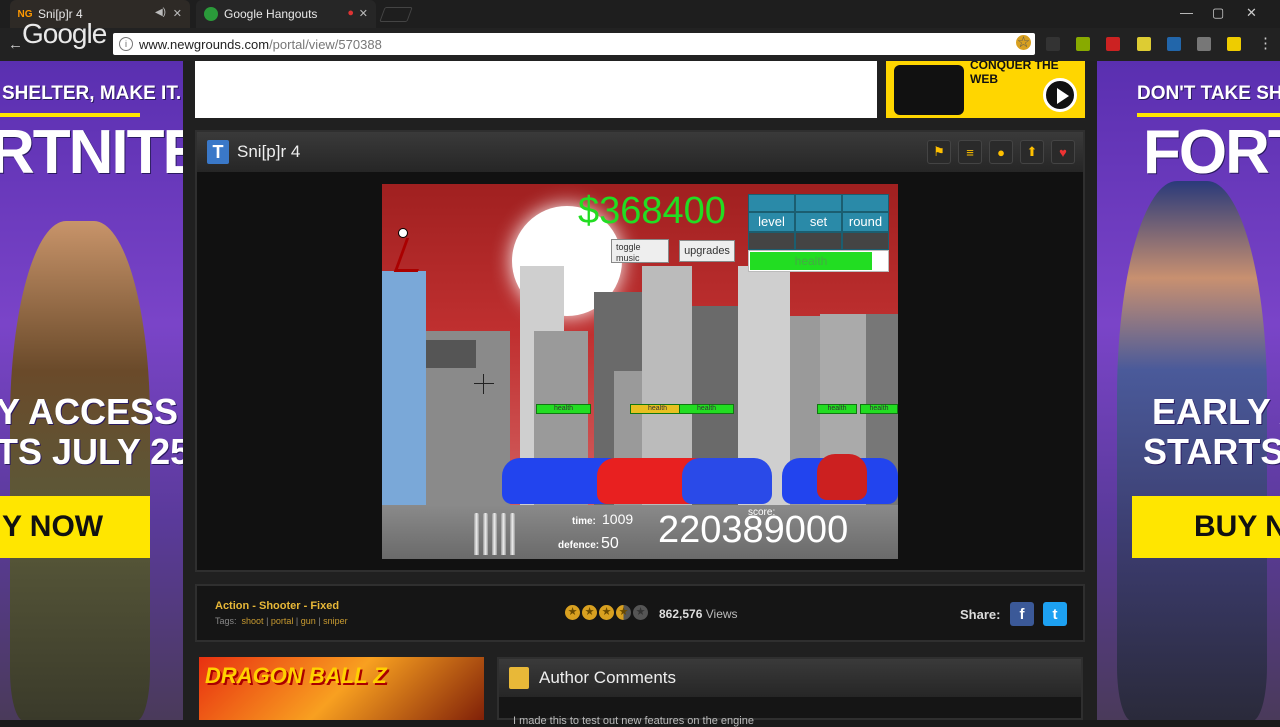 The image size is (1280, 727). I want to click on toggle-music-label: toggle music, so click(628, 252).